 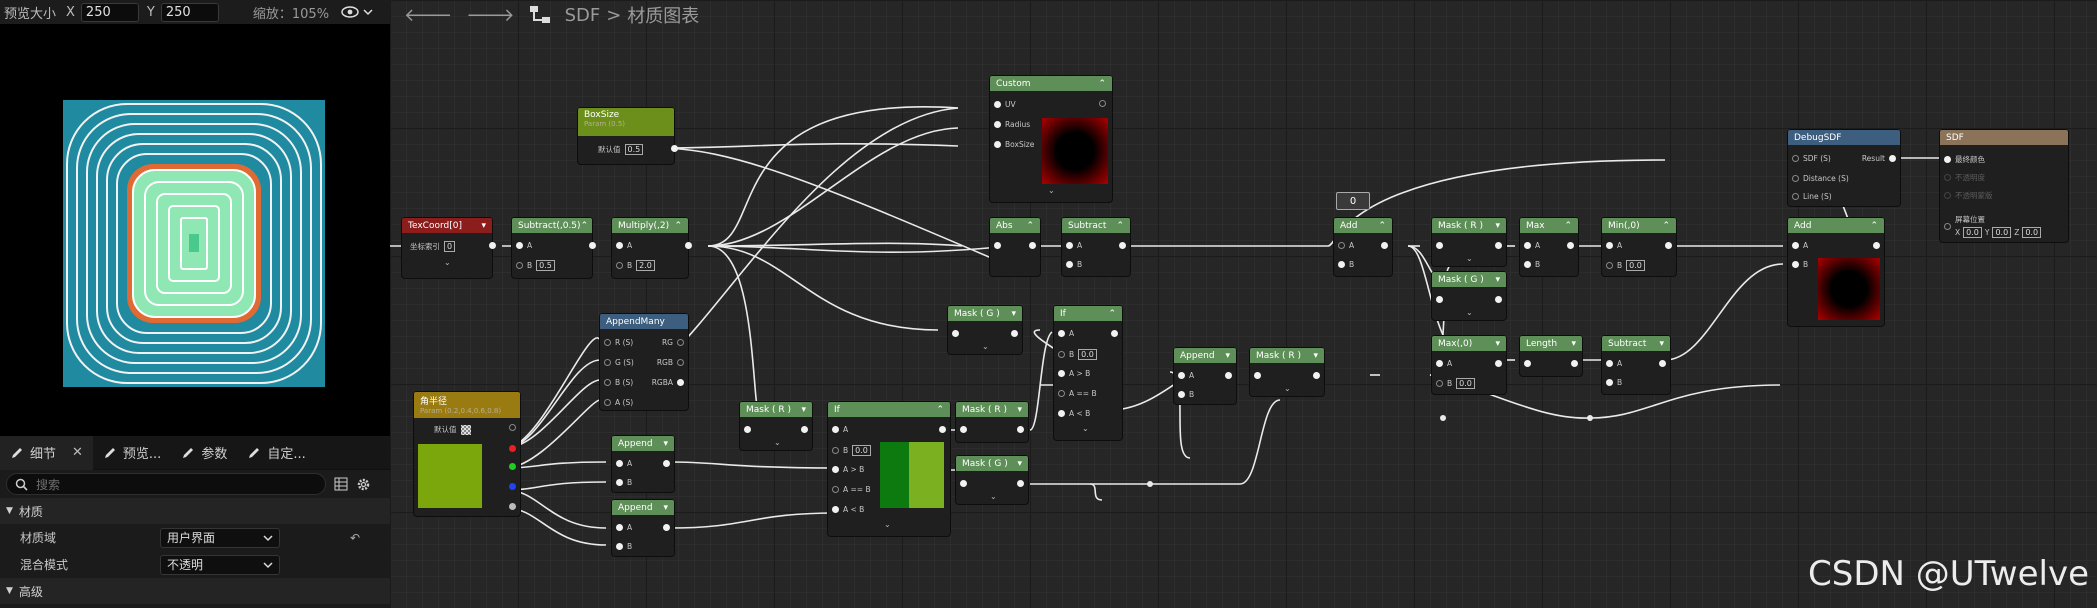 What do you see at coordinates (204, 453) in the screenshot?
I see `tab-parameters: 参数` at bounding box center [204, 453].